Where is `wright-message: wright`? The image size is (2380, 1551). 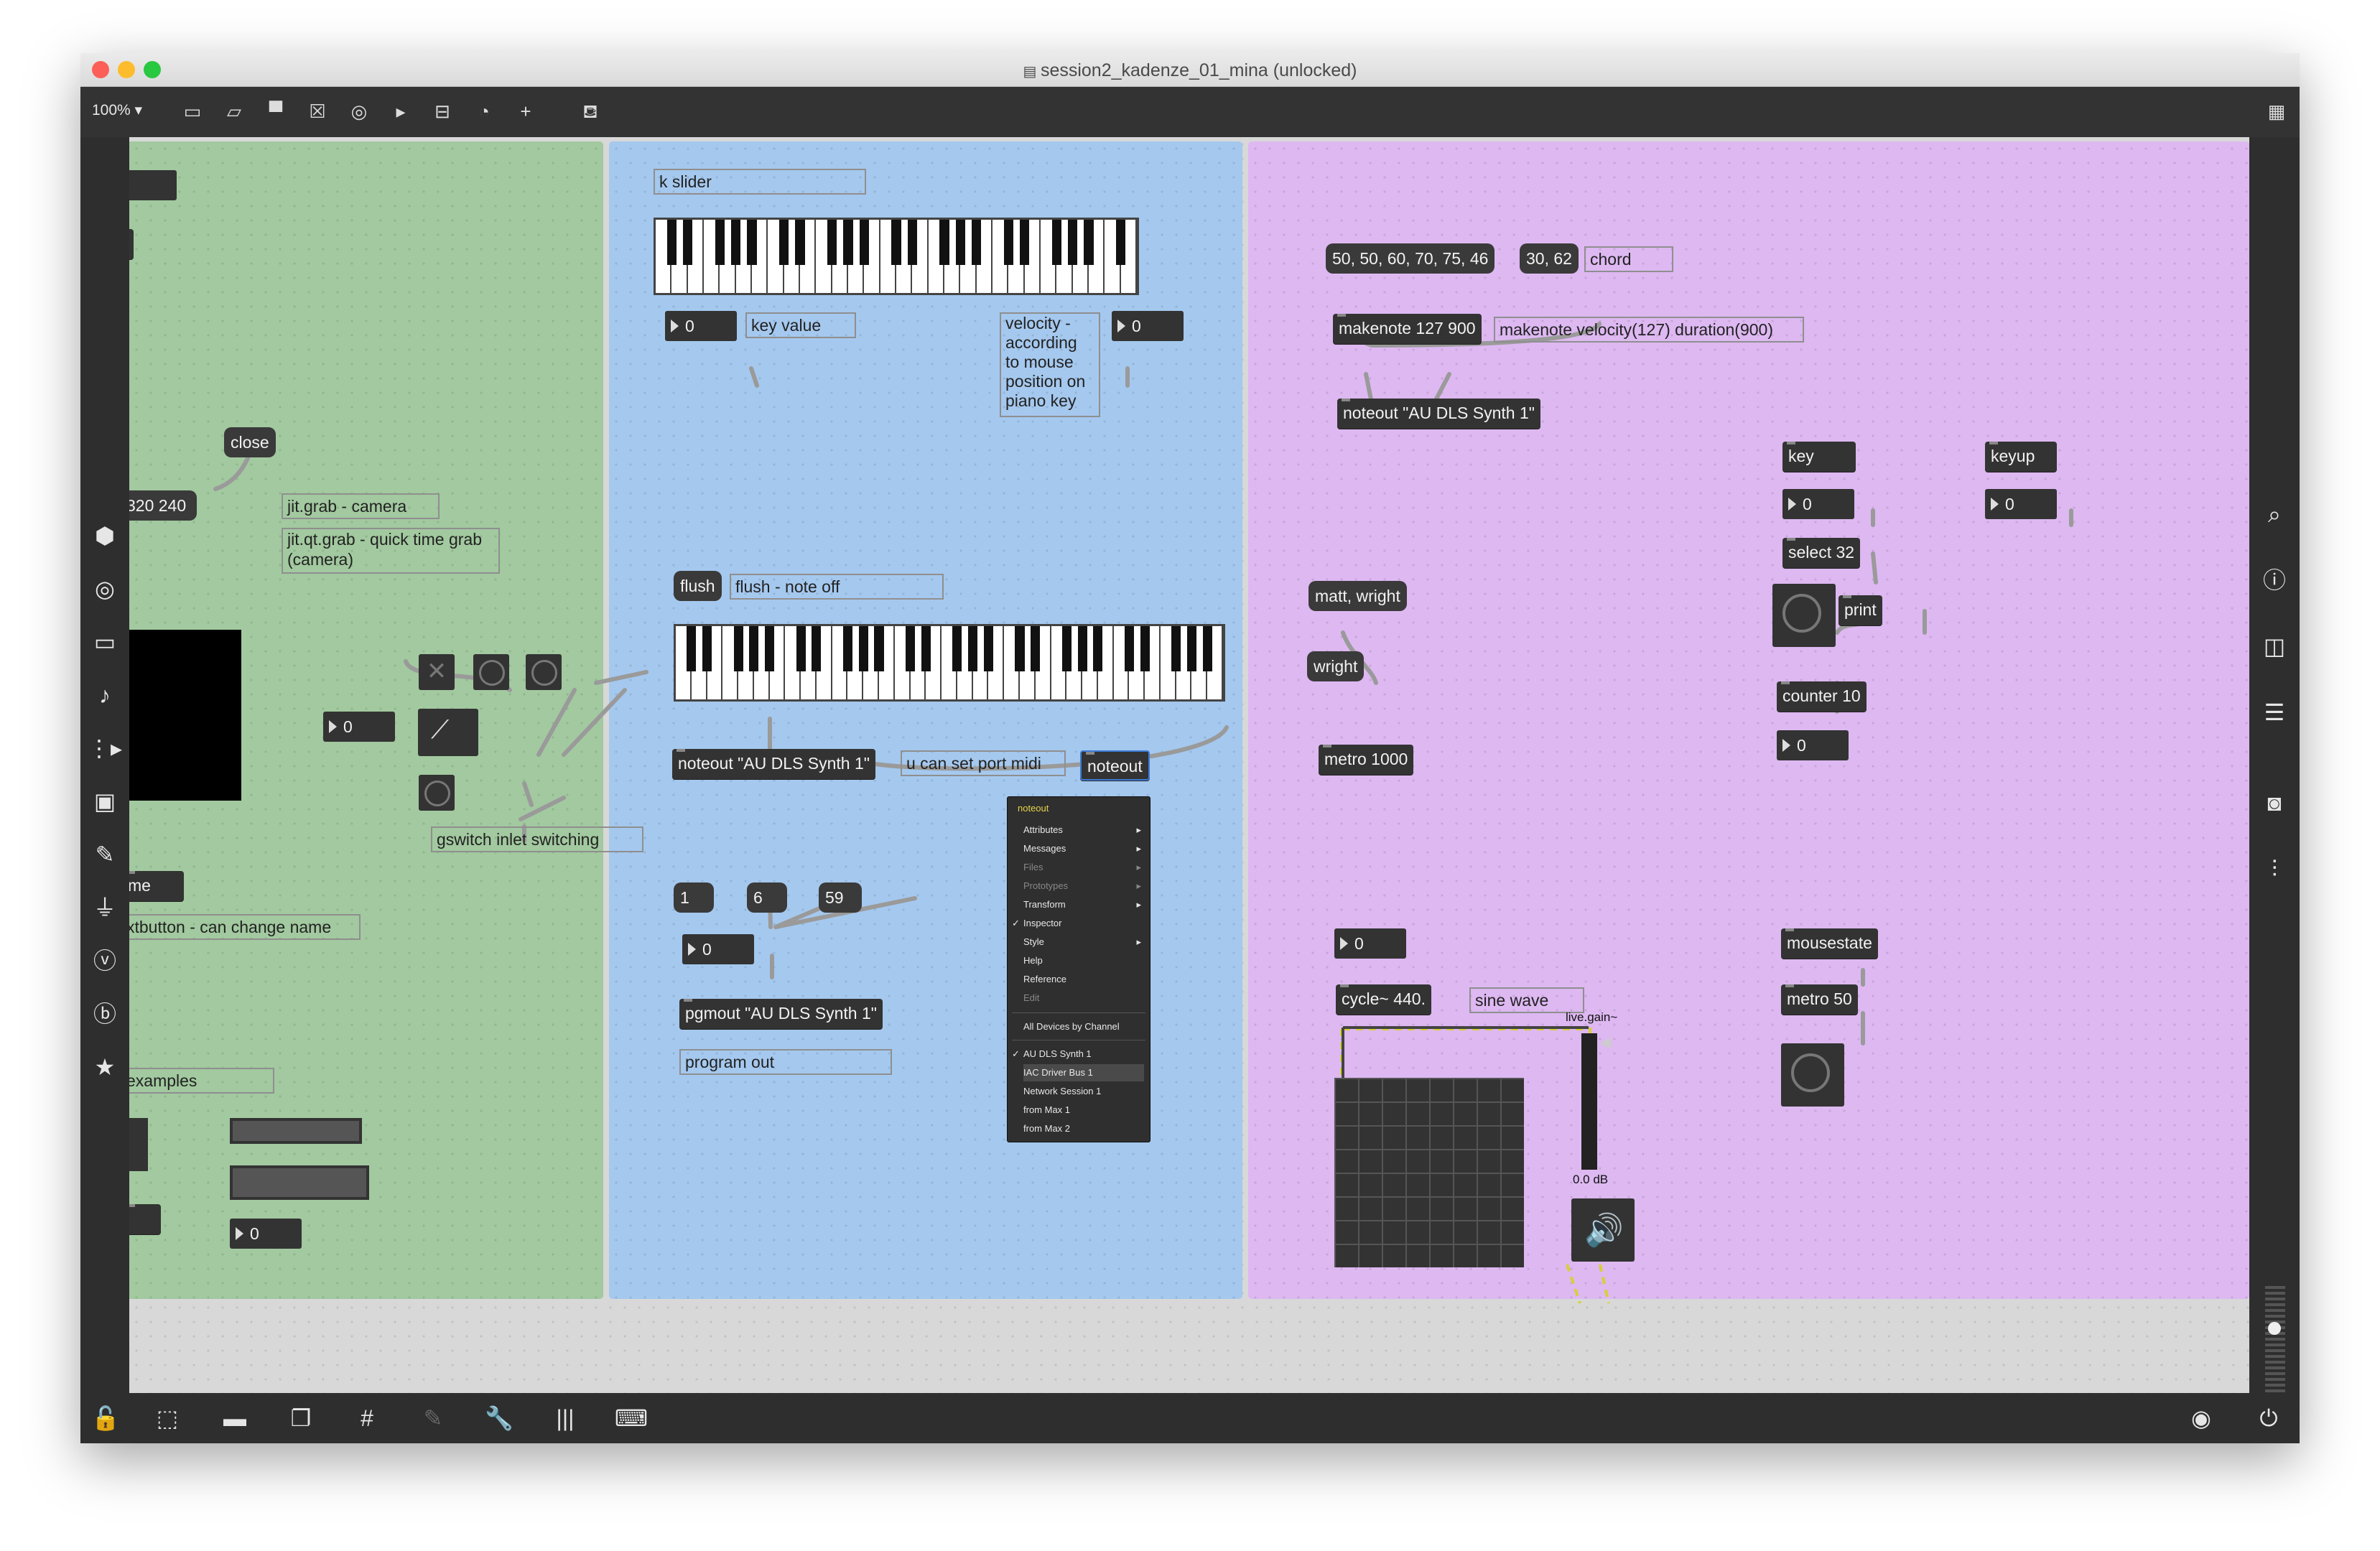 wright-message: wright is located at coordinates (1336, 666).